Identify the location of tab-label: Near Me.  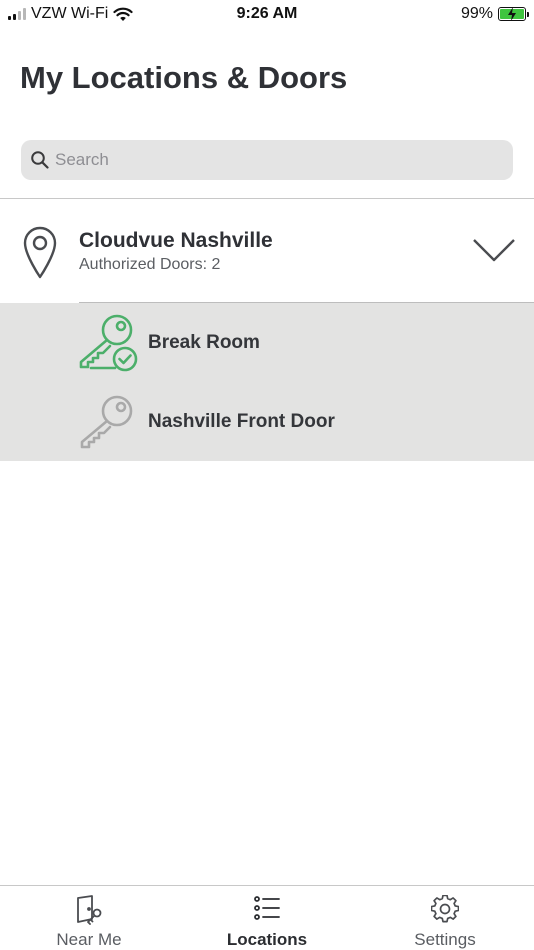
(89, 939).